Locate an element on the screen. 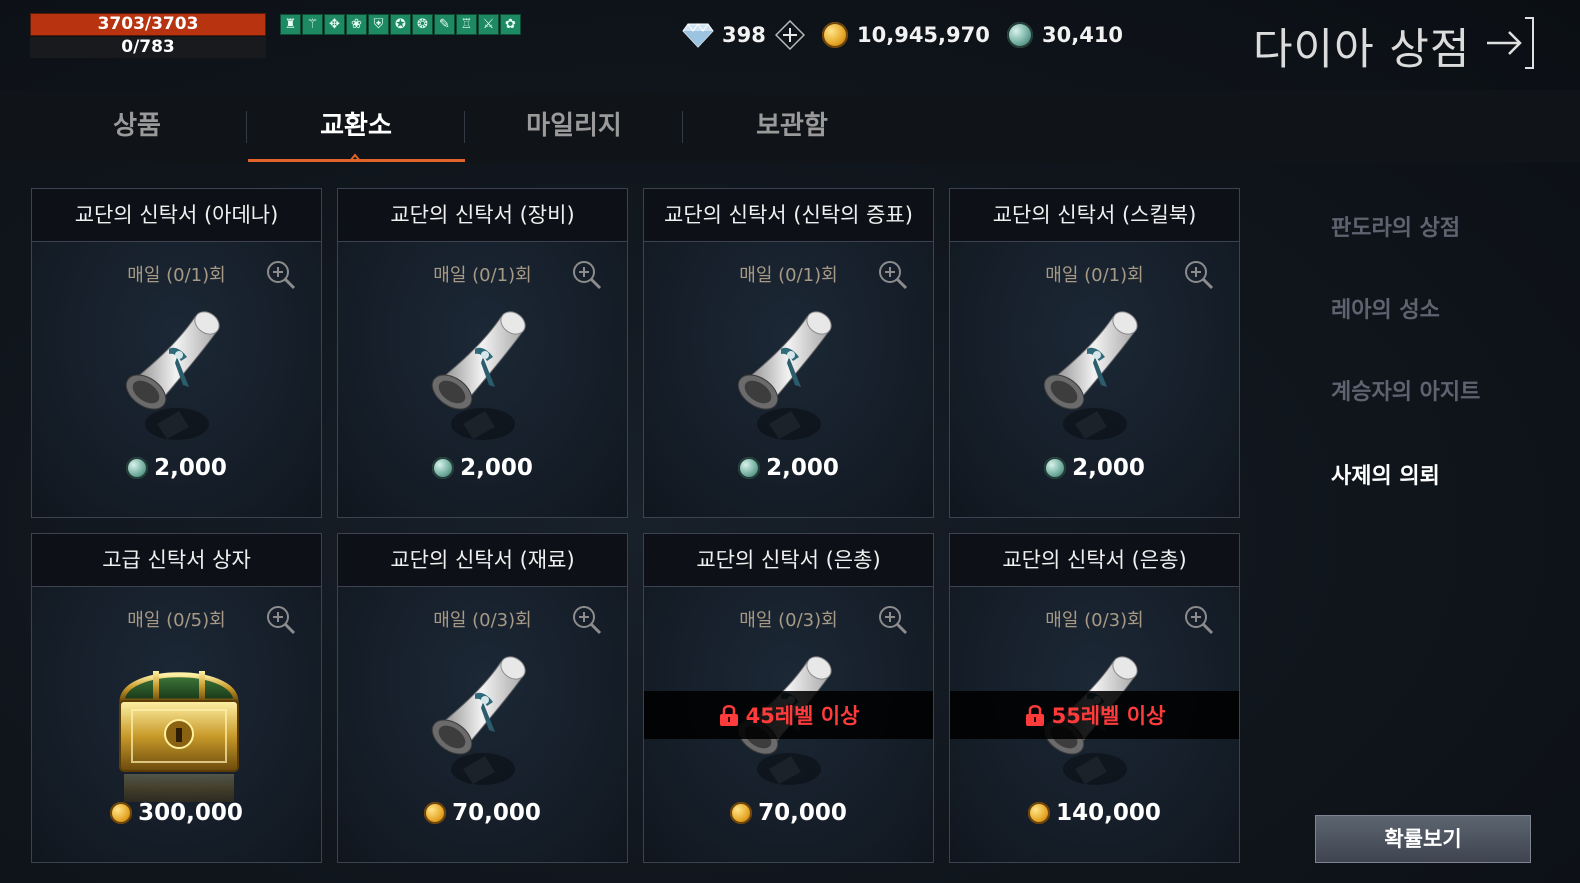 This screenshot has height=883, width=1580. buff-icon: ✥ is located at coordinates (334, 24).